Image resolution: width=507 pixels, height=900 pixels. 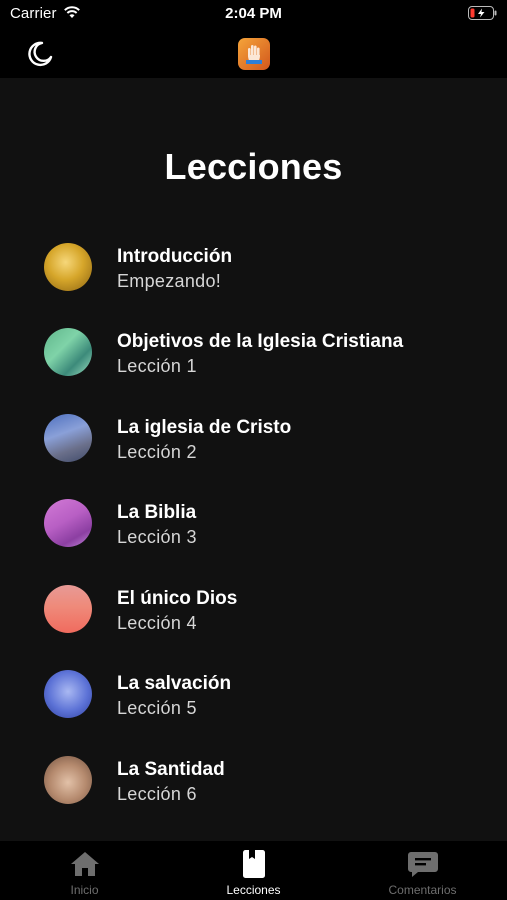 What do you see at coordinates (157, 794) in the screenshot?
I see `lesson-subtitle: Lección 6` at bounding box center [157, 794].